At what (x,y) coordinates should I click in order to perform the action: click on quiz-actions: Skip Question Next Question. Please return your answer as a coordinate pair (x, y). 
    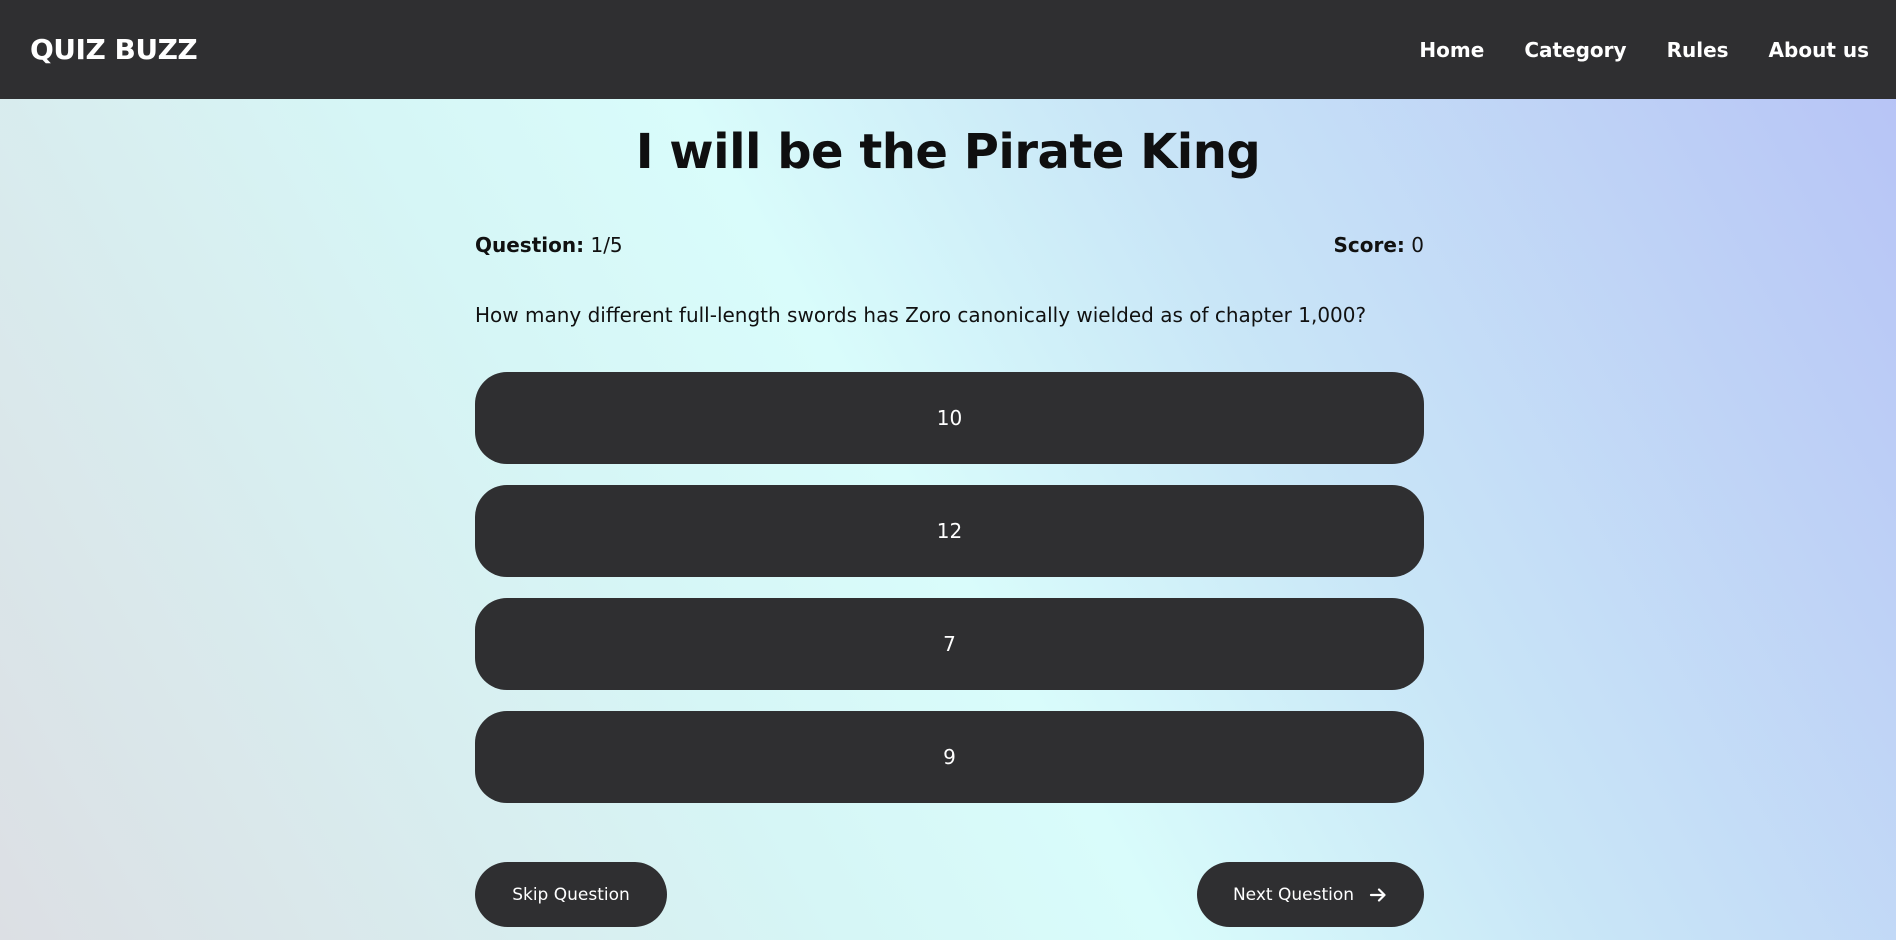
    Looking at the image, I should click on (949, 894).